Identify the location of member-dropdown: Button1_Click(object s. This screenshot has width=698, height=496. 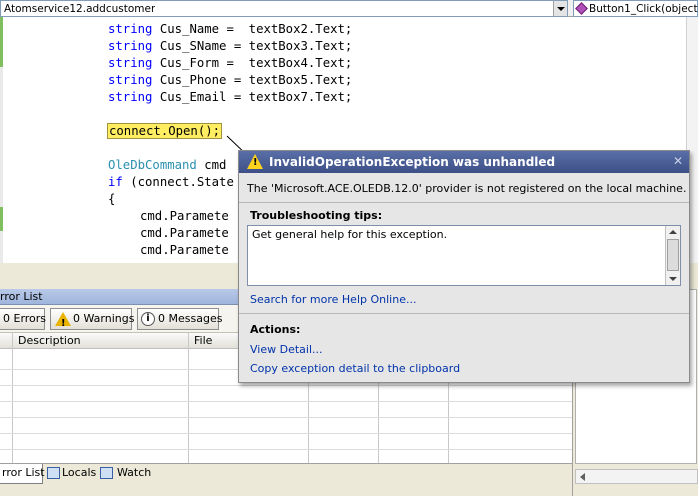
(635, 8).